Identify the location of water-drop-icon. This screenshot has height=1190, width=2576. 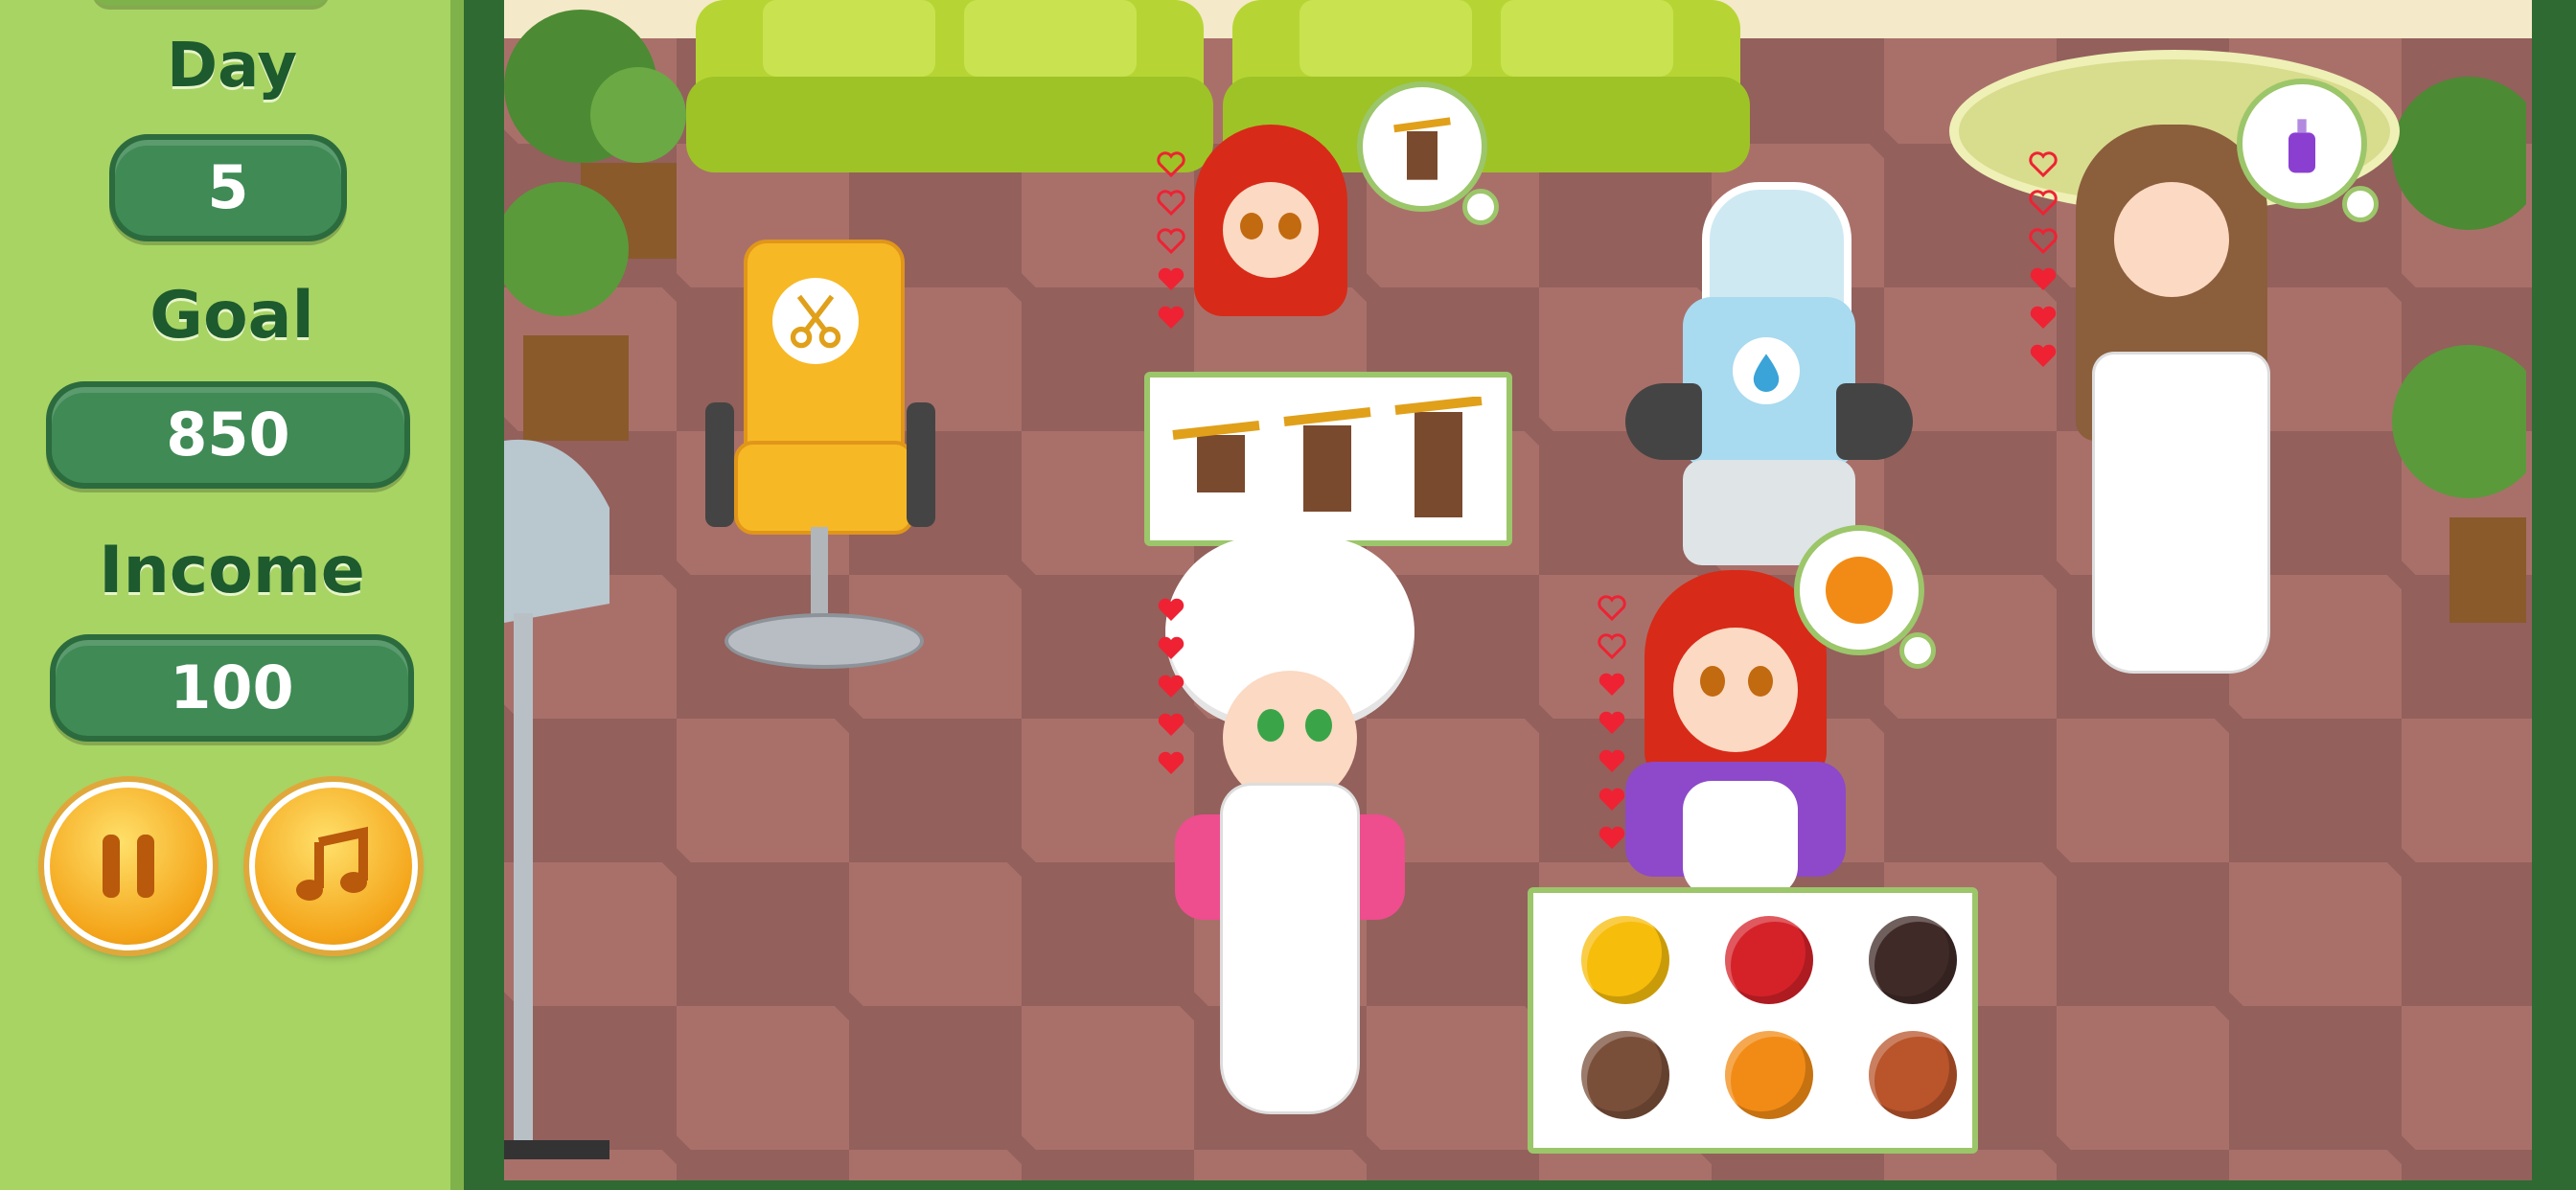
(1766, 371).